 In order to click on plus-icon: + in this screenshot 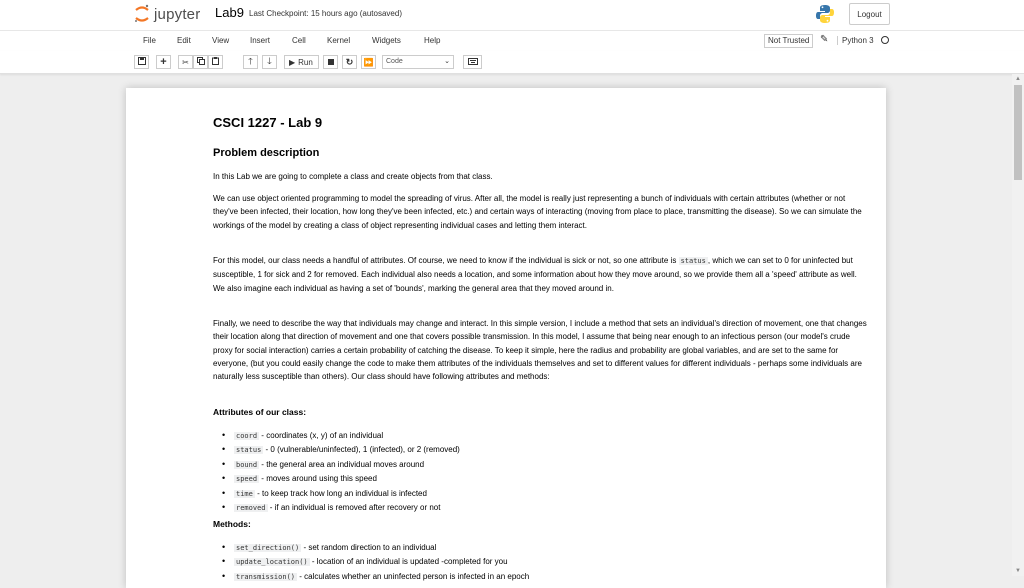, I will do `click(163, 62)`.